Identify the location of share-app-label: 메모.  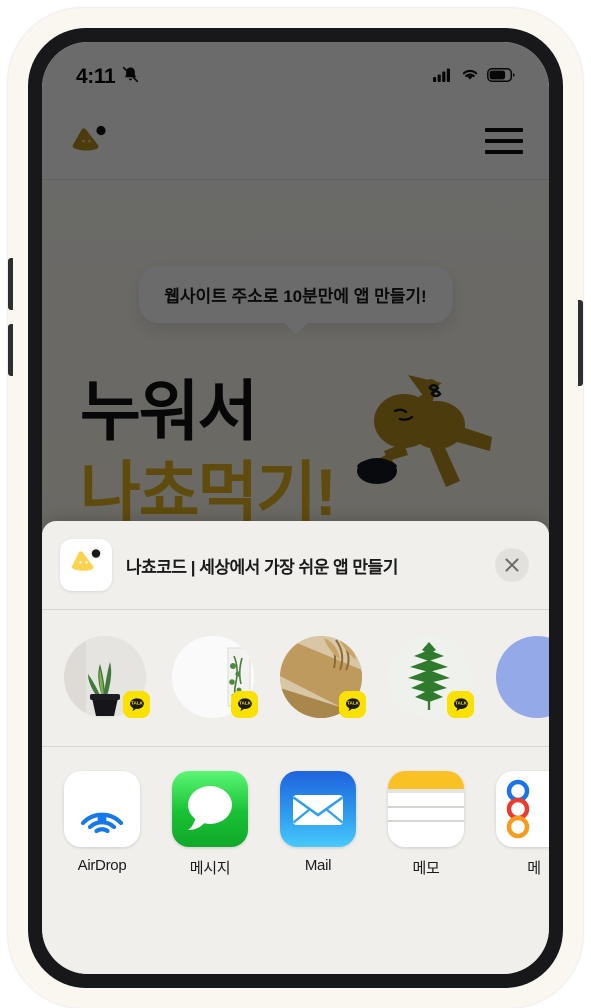
(426, 868).